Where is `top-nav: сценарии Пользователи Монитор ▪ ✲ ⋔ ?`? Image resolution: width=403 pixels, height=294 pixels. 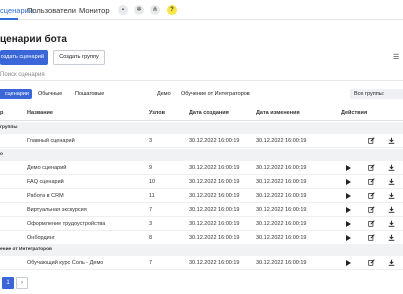 top-nav: сценарии Пользователи Монитор ▪ ✲ ⋔ ? is located at coordinates (201, 10).